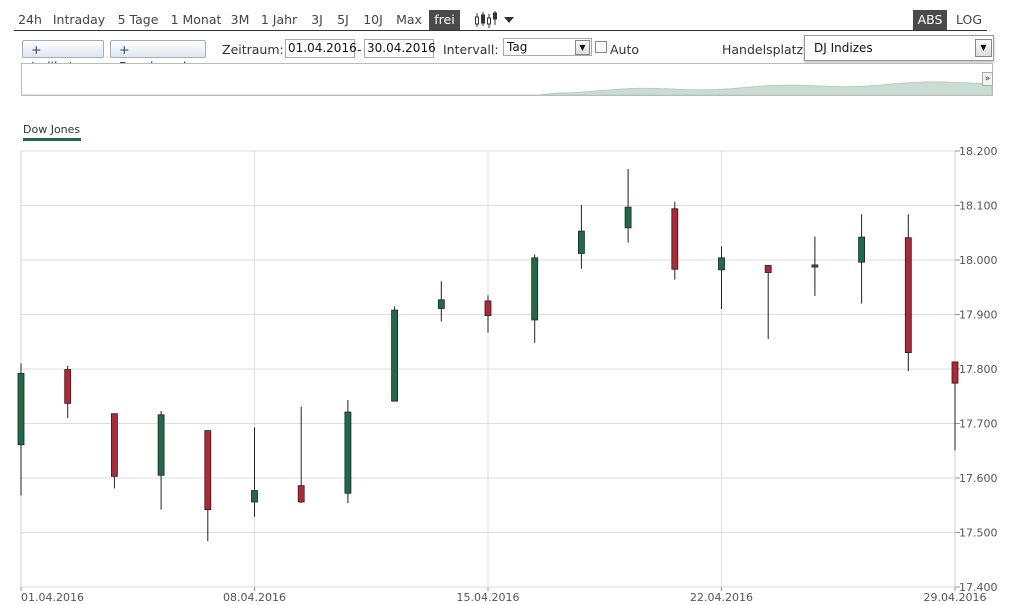 Image resolution: width=1012 pixels, height=605 pixels. Describe the element at coordinates (625, 49) in the screenshot. I see `auto-label: Auto` at that location.